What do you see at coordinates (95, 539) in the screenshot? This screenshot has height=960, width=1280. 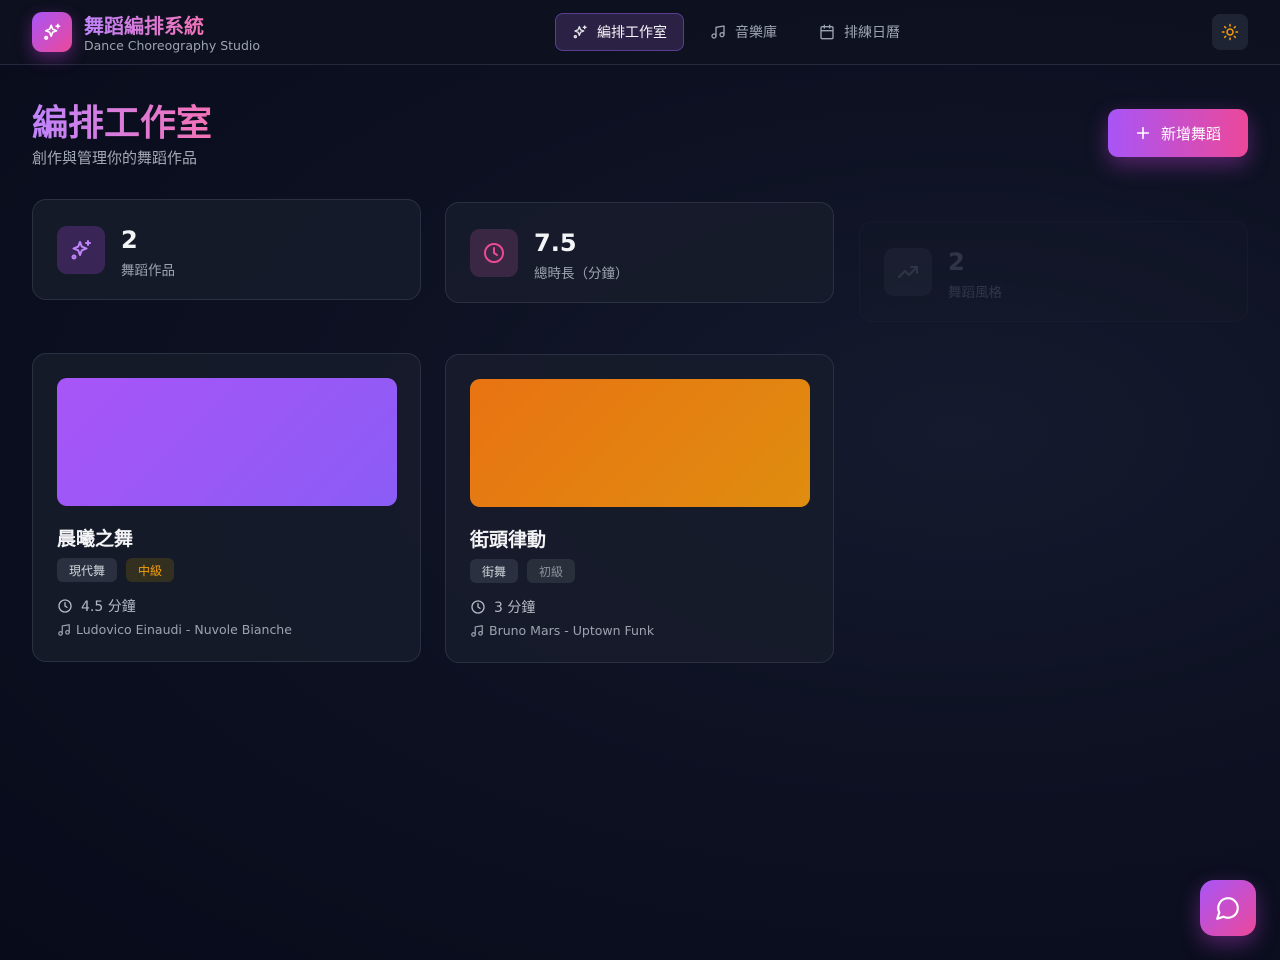 I see `dance-title: 晨曦之舞` at bounding box center [95, 539].